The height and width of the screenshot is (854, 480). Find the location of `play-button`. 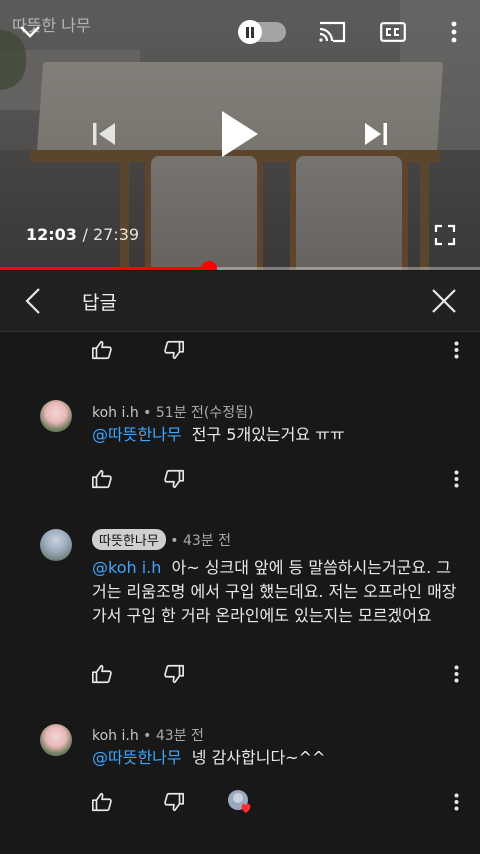

play-button is located at coordinates (240, 134).